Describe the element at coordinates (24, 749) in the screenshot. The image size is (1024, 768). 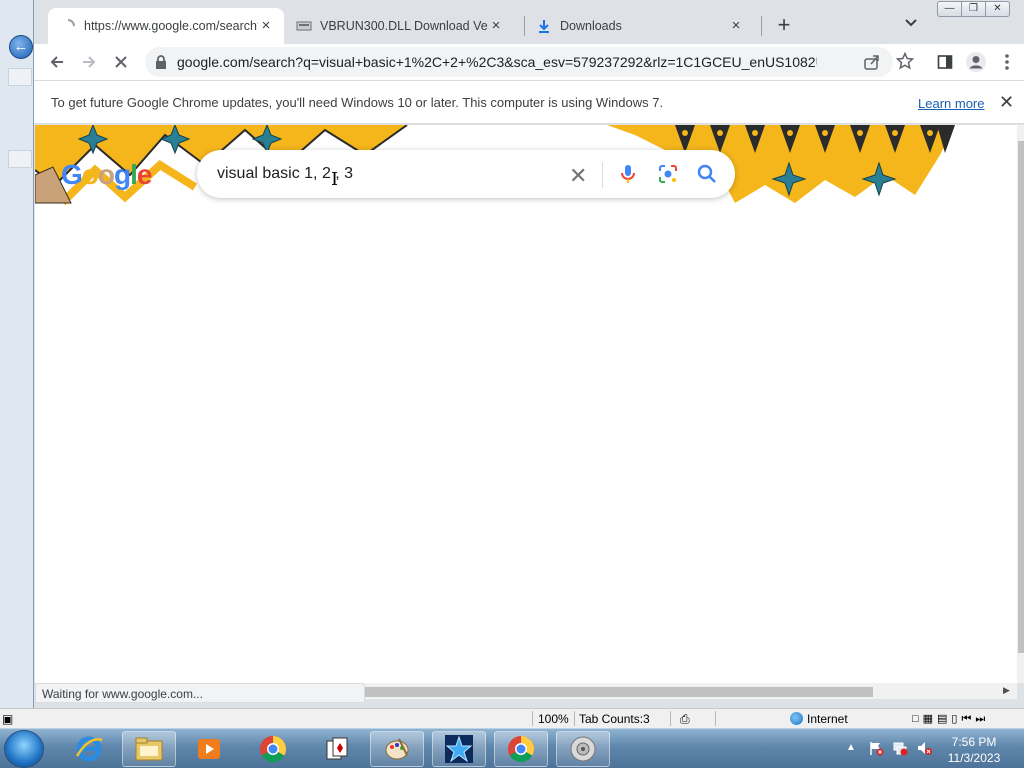
I see `start-button` at that location.